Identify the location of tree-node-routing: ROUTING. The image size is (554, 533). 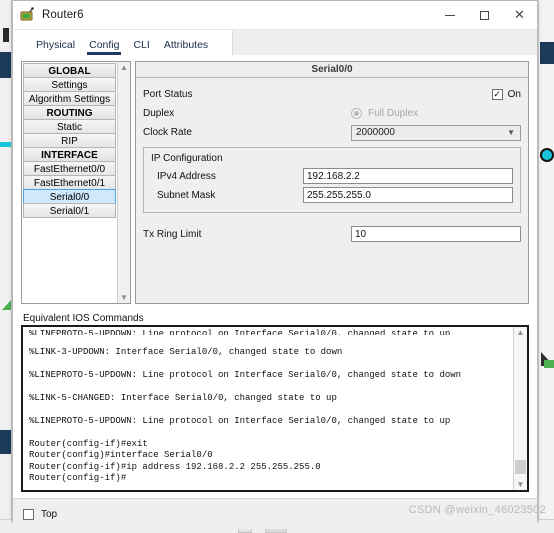
(69, 112).